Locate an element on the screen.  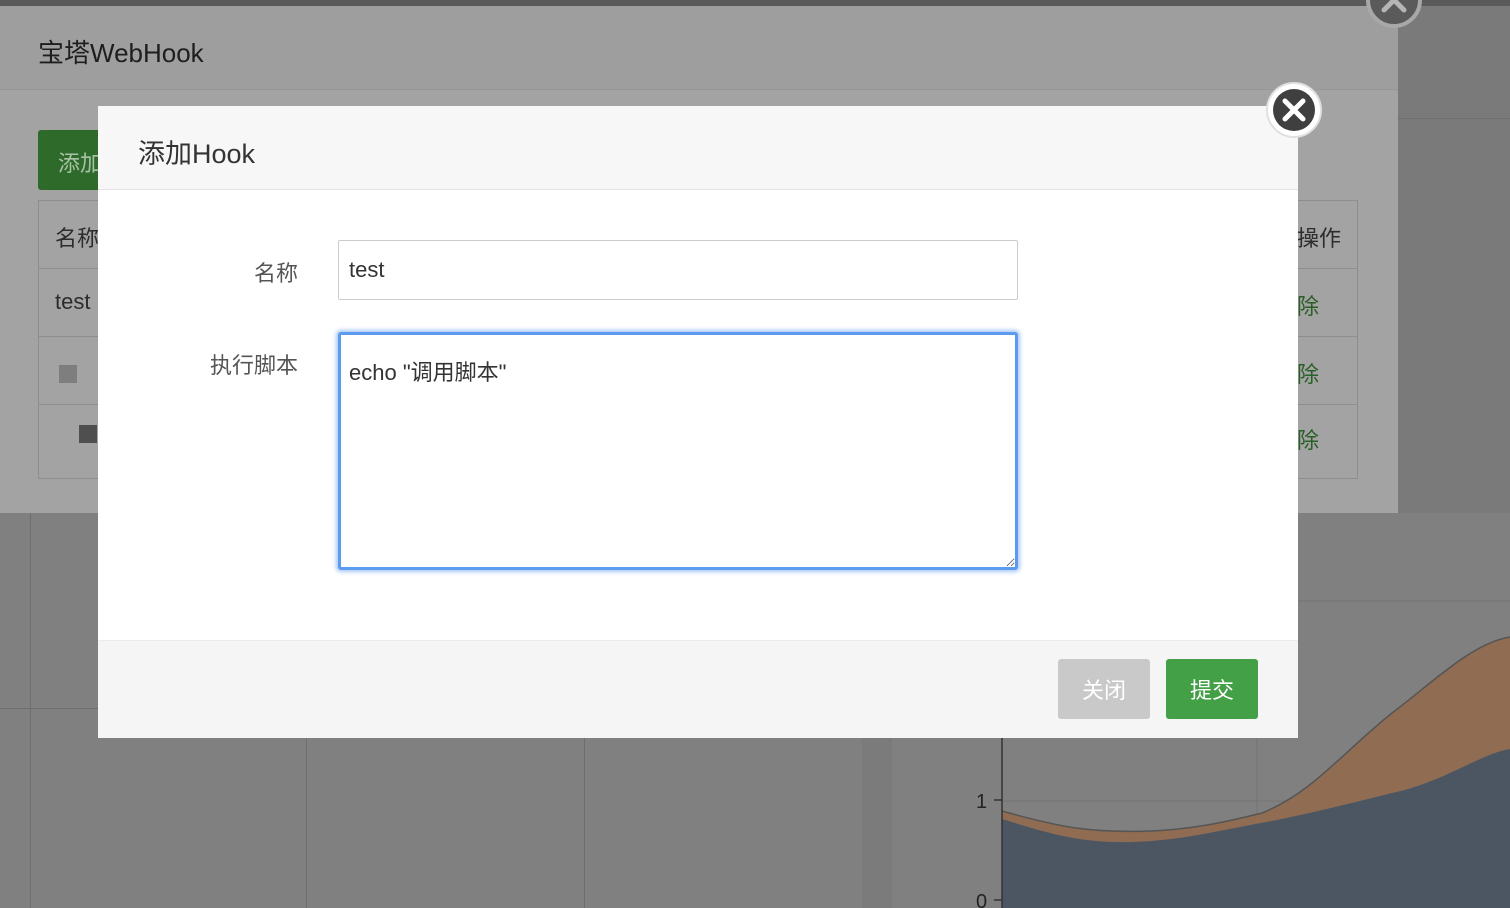
y-tick-label-0: 0 is located at coordinates (981, 899).